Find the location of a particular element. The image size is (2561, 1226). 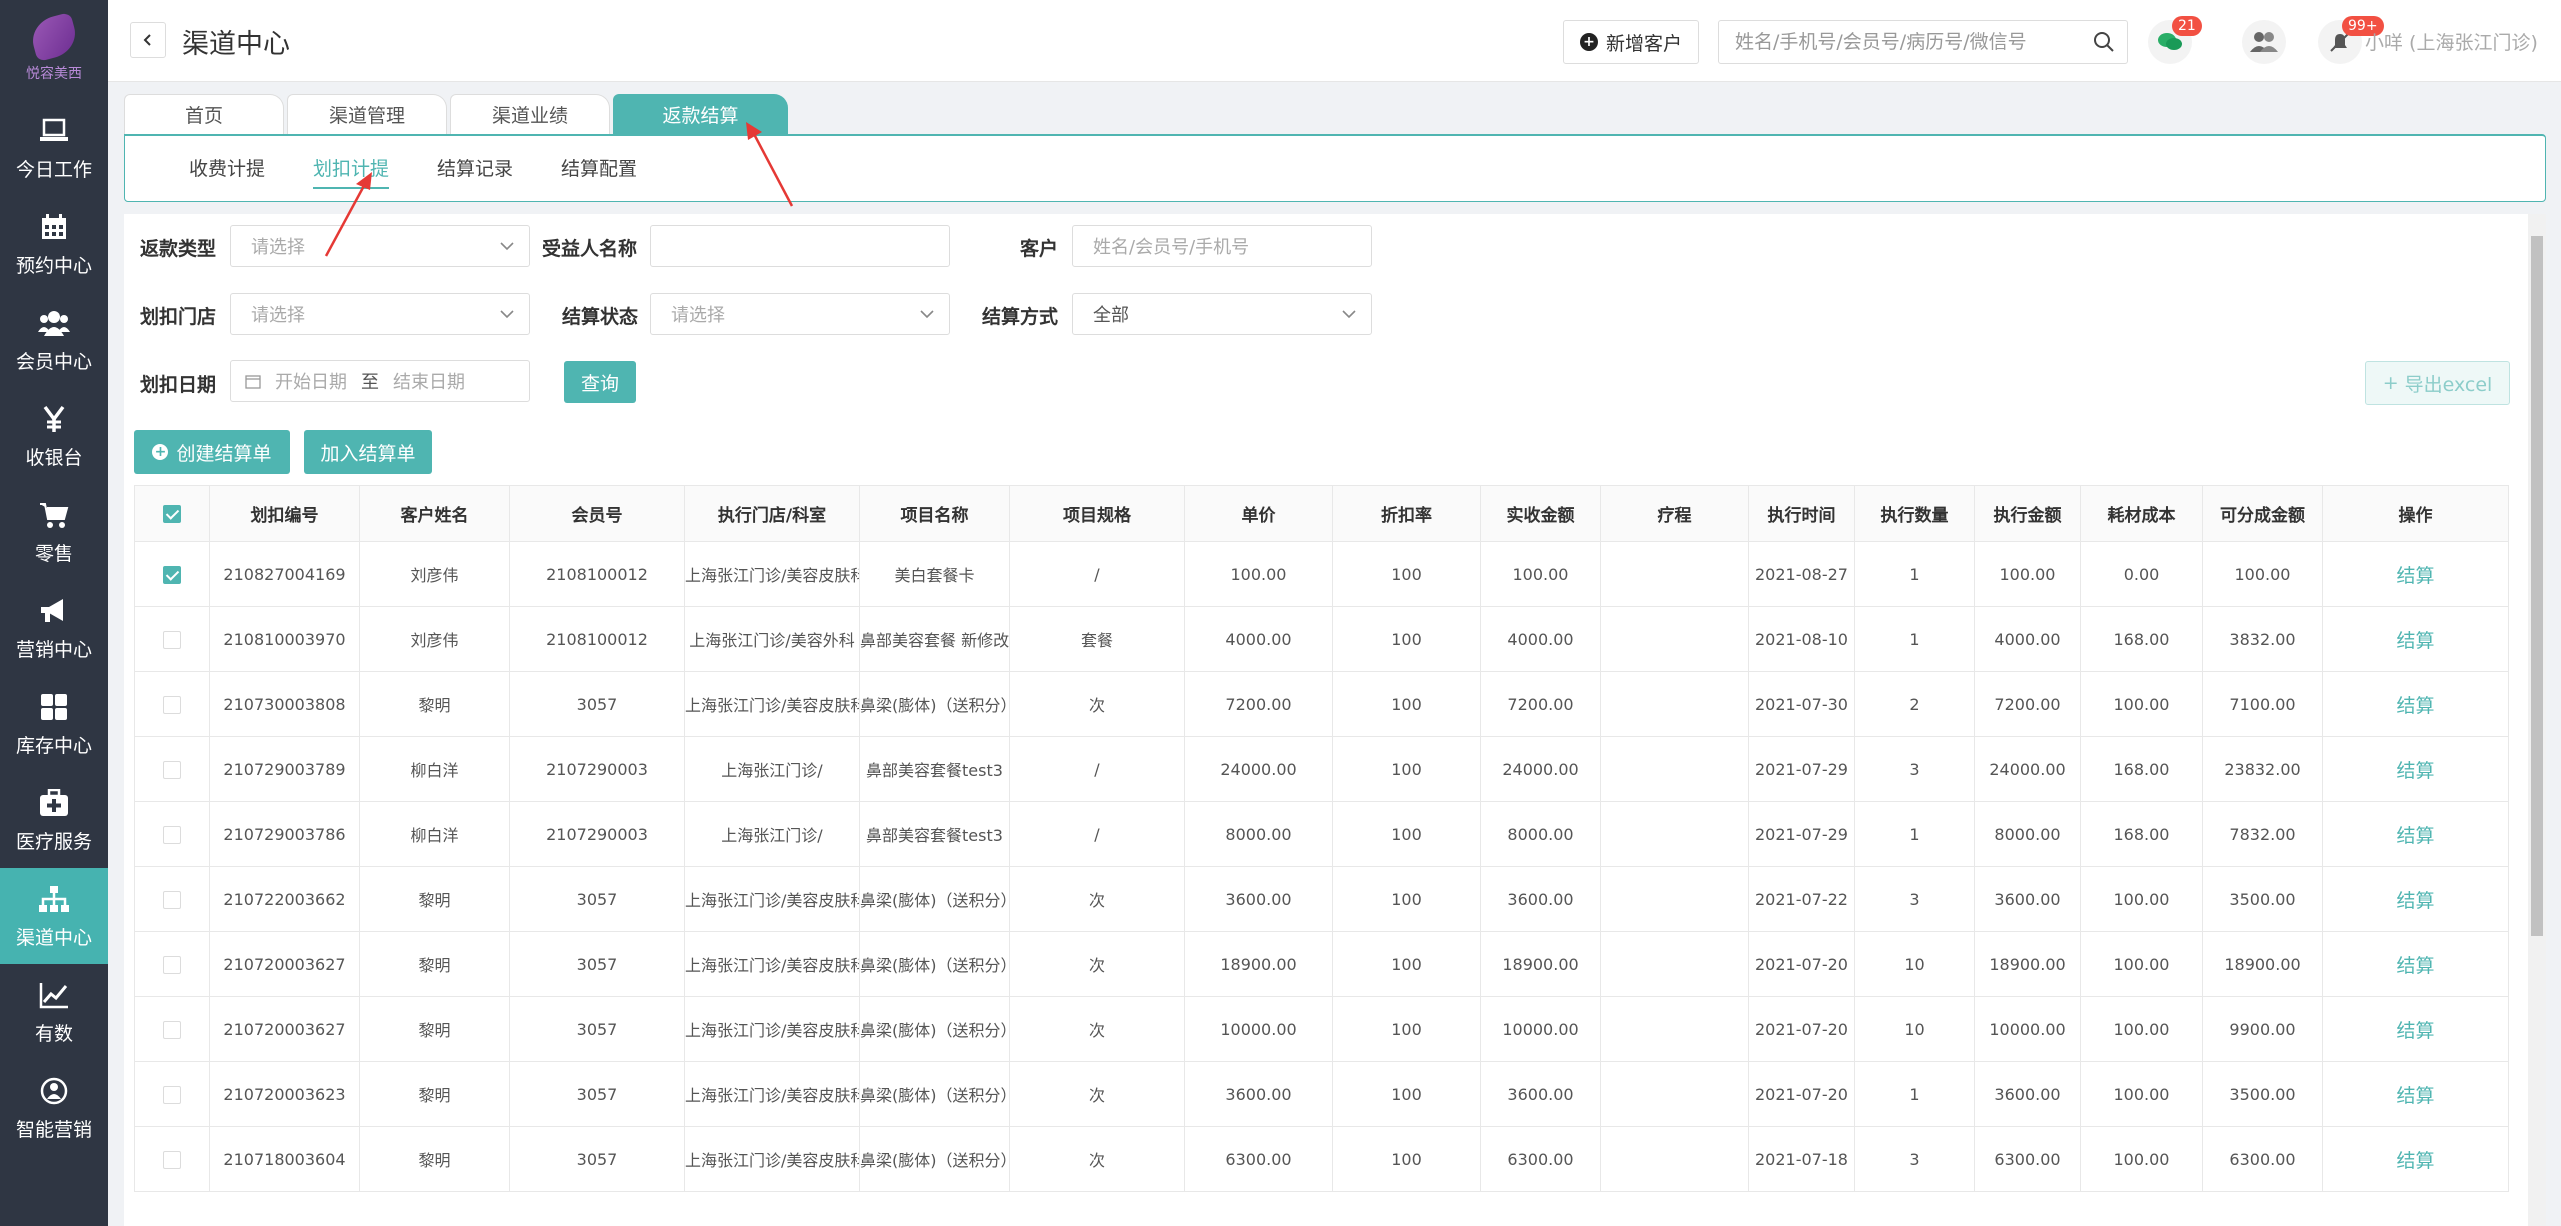

method-select: 全部 is located at coordinates (1222, 314).